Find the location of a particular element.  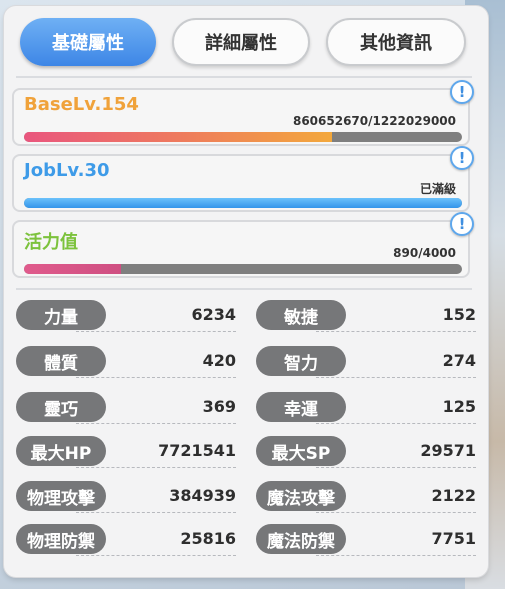

job-exp-bar is located at coordinates (243, 203).